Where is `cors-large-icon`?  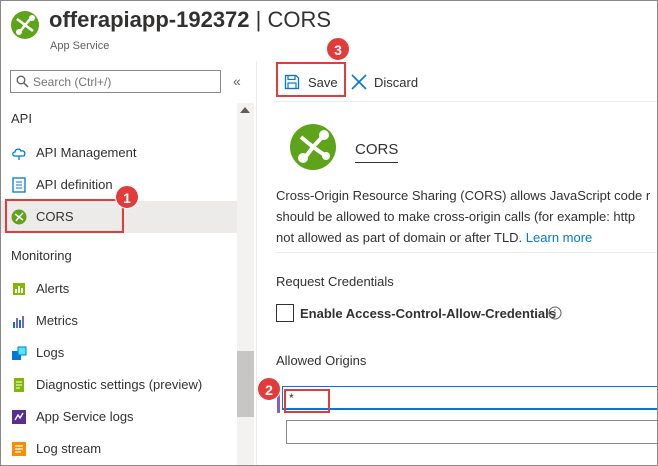 cors-large-icon is located at coordinates (313, 147).